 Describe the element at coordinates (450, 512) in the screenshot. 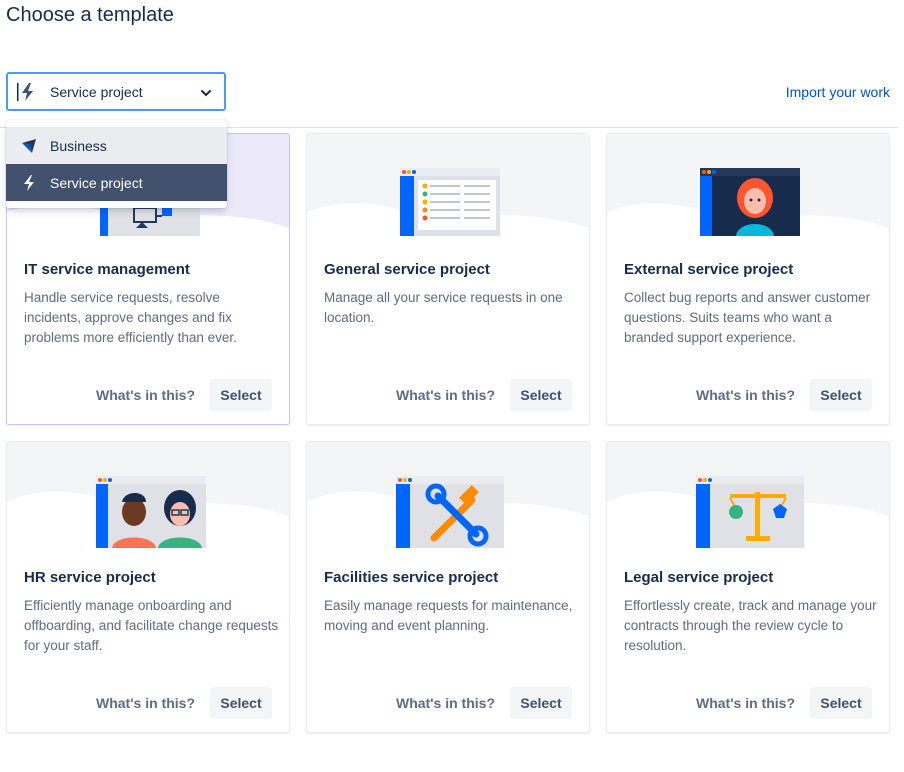

I see `facilities-service-illustration` at that location.